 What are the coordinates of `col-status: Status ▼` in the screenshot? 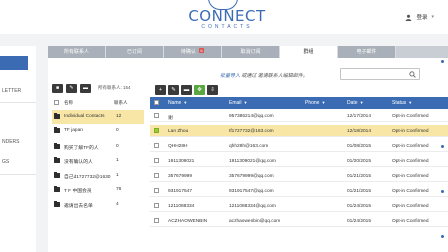 It's located at (402, 103).